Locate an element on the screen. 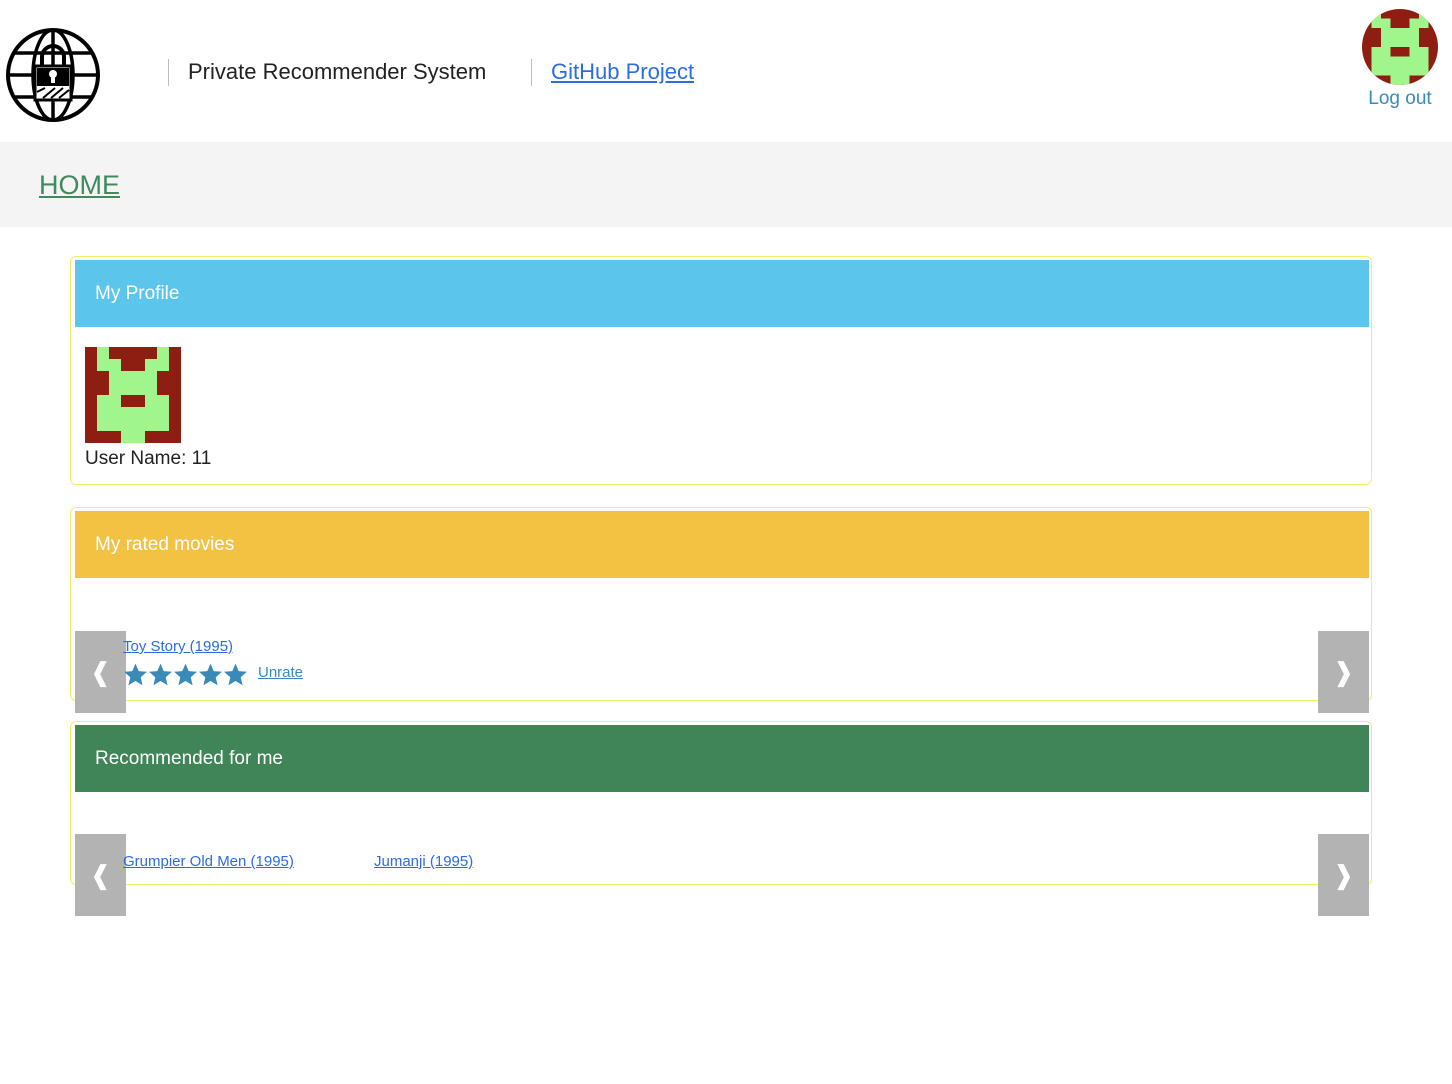  logout-link: Log out is located at coordinates (1400, 99).